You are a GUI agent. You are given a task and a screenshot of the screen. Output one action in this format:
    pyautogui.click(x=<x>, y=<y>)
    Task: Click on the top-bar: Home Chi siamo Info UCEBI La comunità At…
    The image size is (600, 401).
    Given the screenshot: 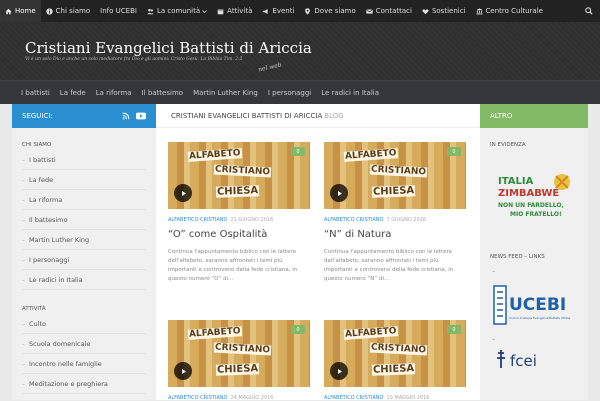 What is the action you would take?
    pyautogui.click(x=300, y=11)
    